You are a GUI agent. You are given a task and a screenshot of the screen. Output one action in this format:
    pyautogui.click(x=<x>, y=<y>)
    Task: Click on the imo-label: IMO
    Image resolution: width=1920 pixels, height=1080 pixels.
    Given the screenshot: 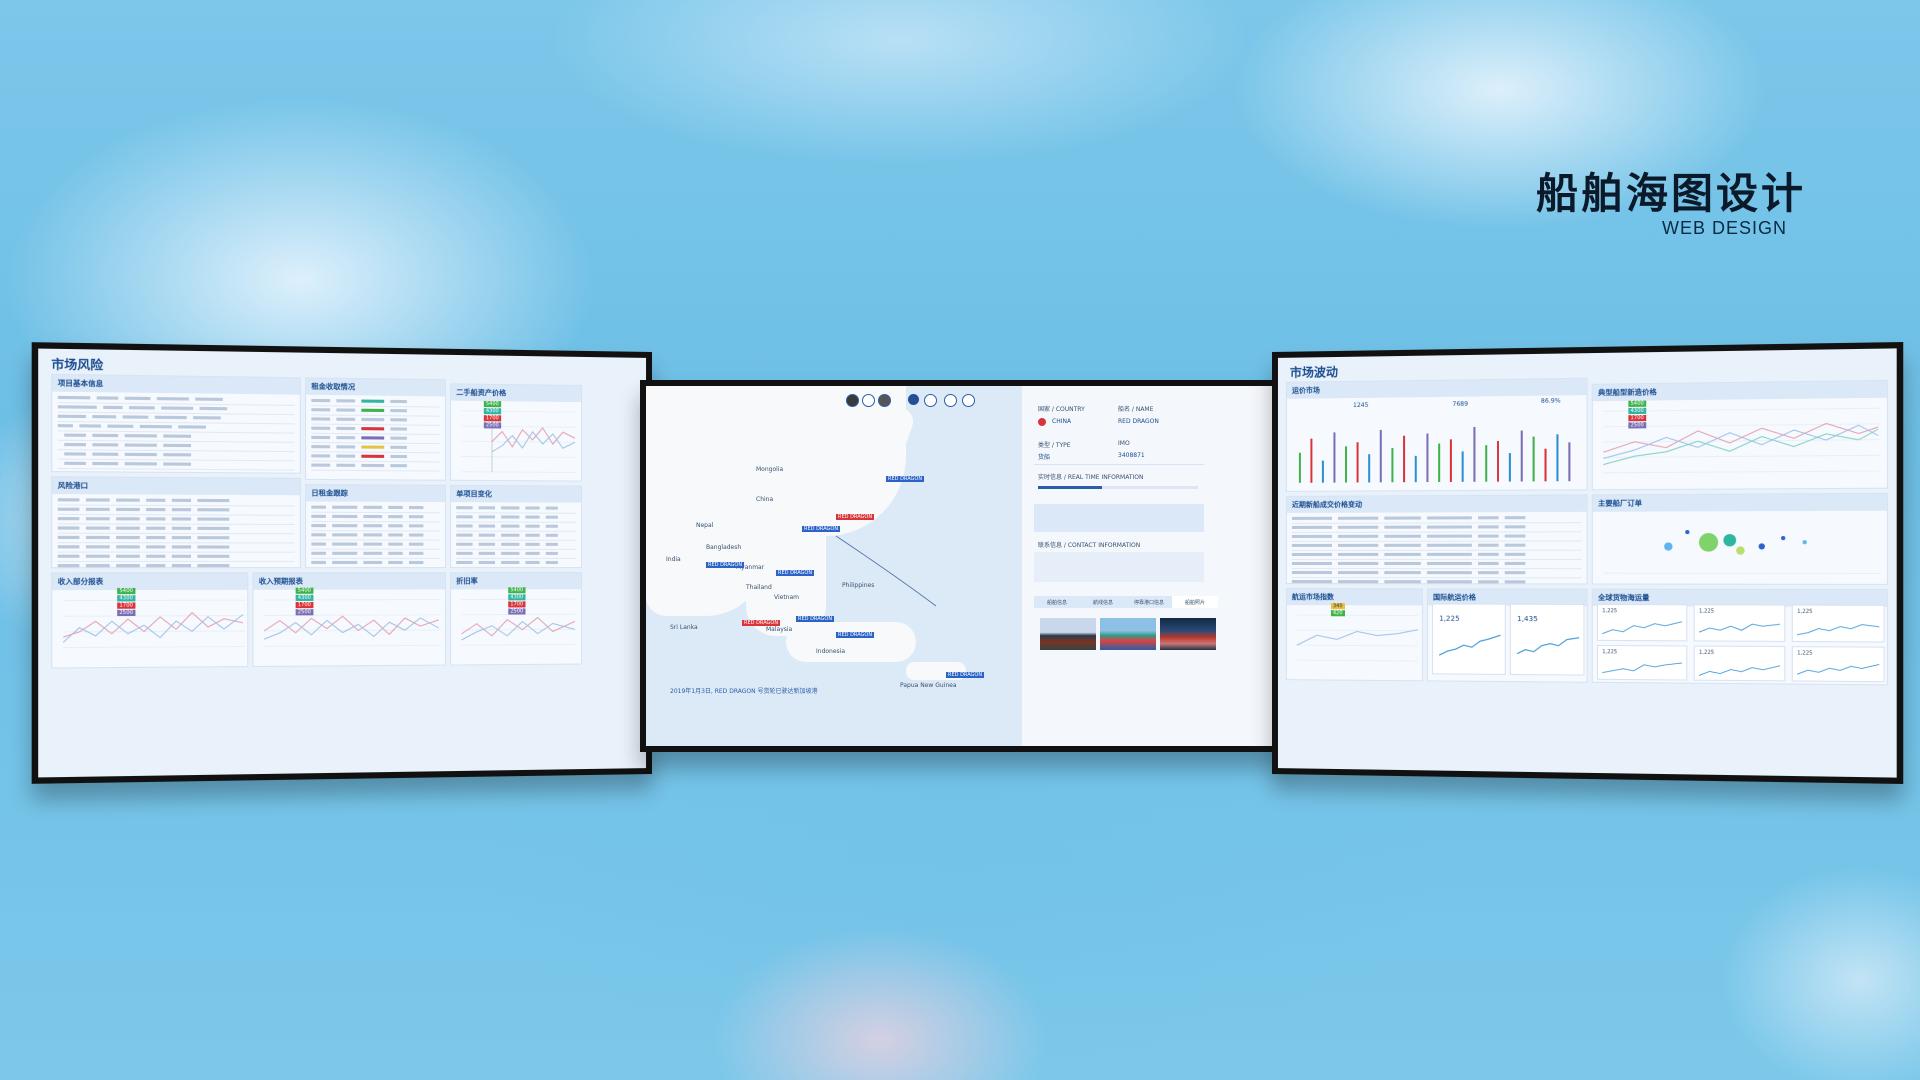 What is the action you would take?
    pyautogui.click(x=1124, y=443)
    